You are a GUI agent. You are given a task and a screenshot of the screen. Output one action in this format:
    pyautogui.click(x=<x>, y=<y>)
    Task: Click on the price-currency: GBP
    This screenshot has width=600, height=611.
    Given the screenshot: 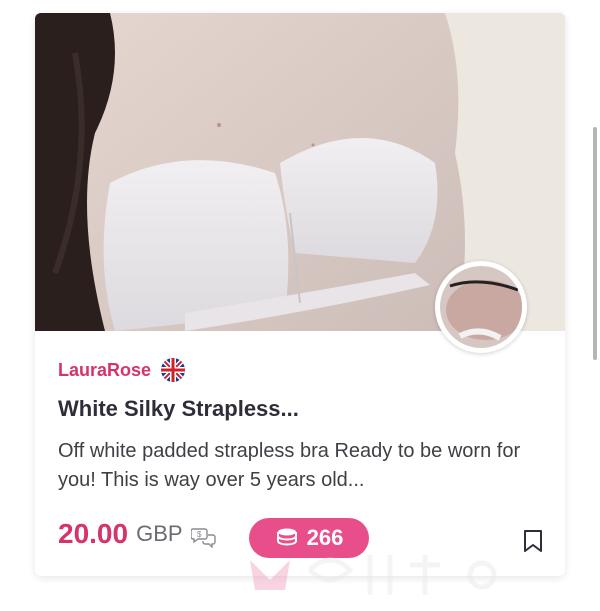 What is the action you would take?
    pyautogui.click(x=159, y=533)
    